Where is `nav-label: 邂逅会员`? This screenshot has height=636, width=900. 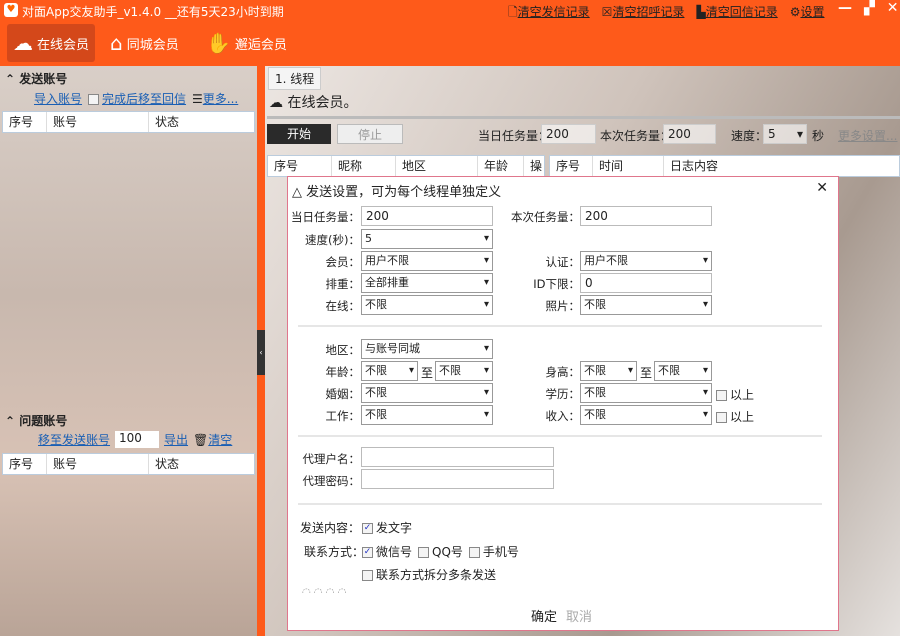 nav-label: 邂逅会员 is located at coordinates (260, 45).